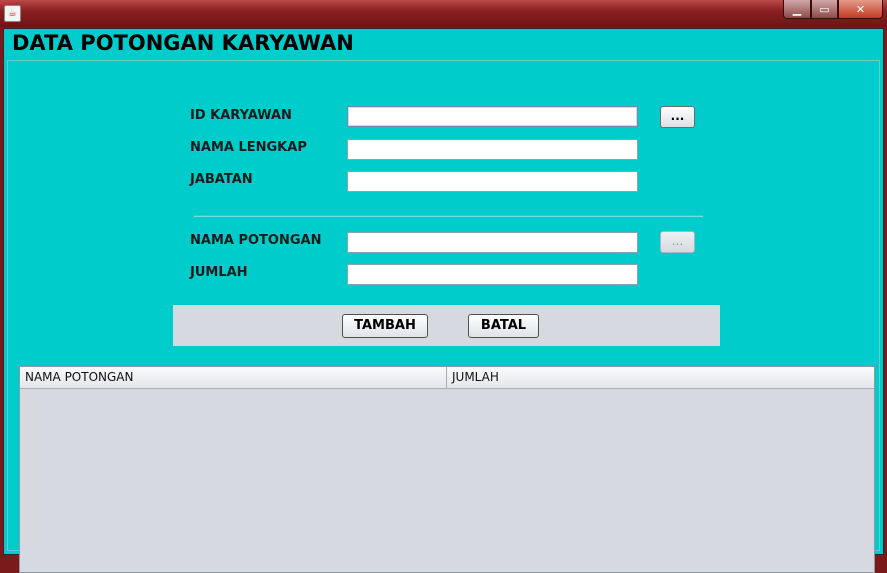  I want to click on maximize-button: ▭, so click(824, 9).